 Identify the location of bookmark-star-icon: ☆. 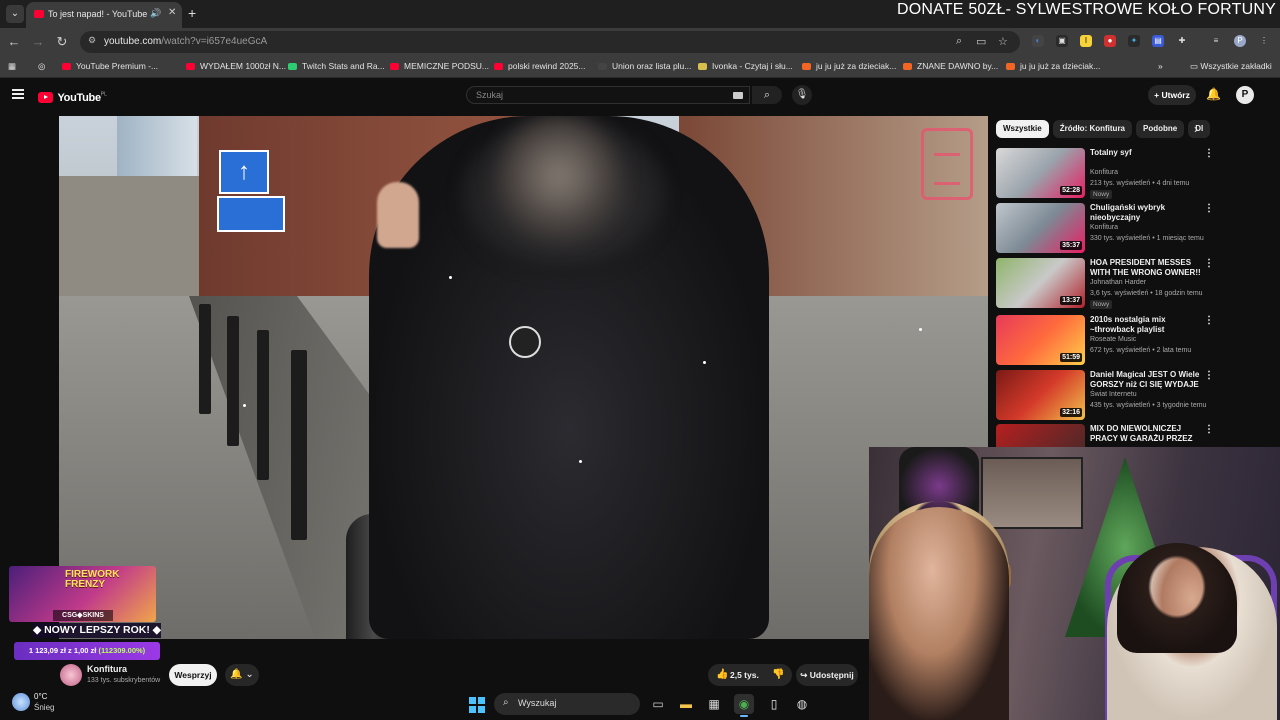
(1003, 41).